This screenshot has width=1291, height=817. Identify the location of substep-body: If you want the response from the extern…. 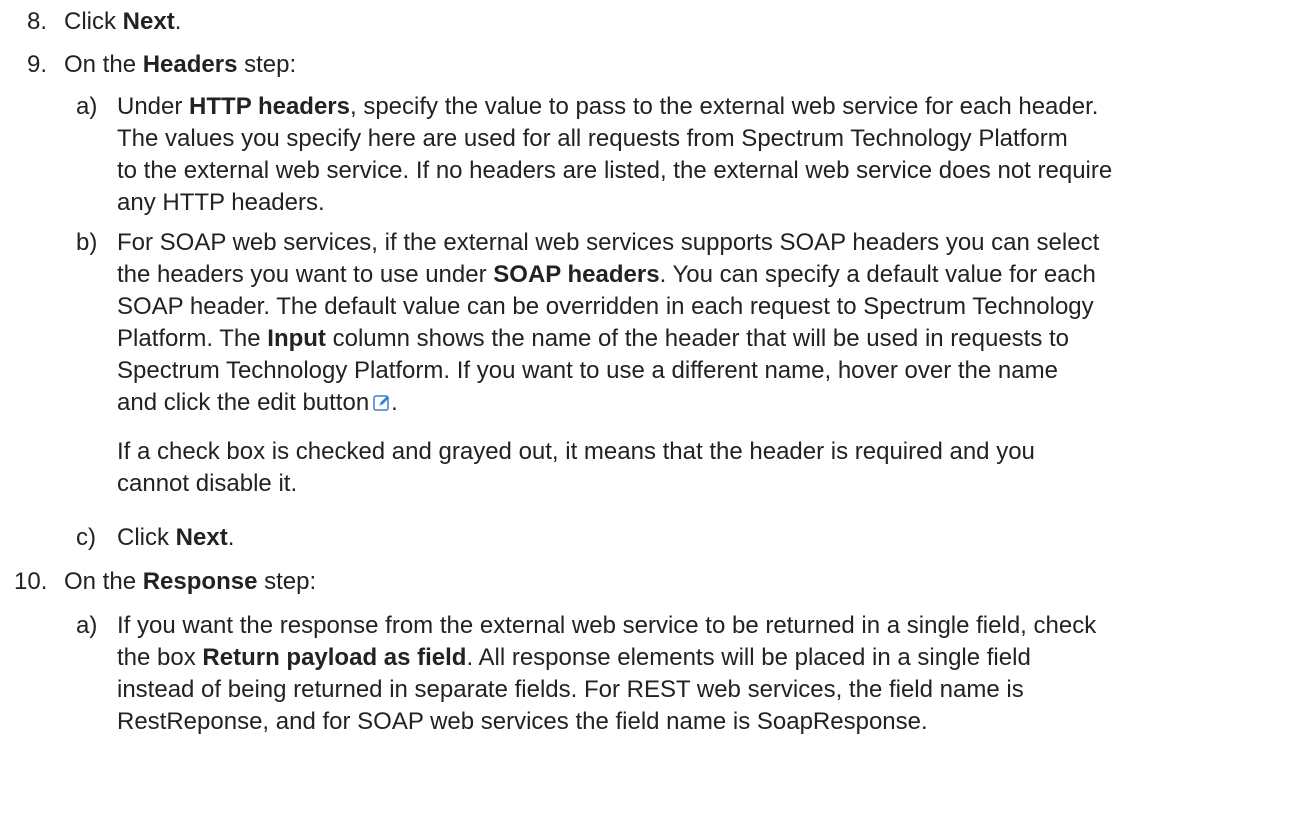
(702, 674).